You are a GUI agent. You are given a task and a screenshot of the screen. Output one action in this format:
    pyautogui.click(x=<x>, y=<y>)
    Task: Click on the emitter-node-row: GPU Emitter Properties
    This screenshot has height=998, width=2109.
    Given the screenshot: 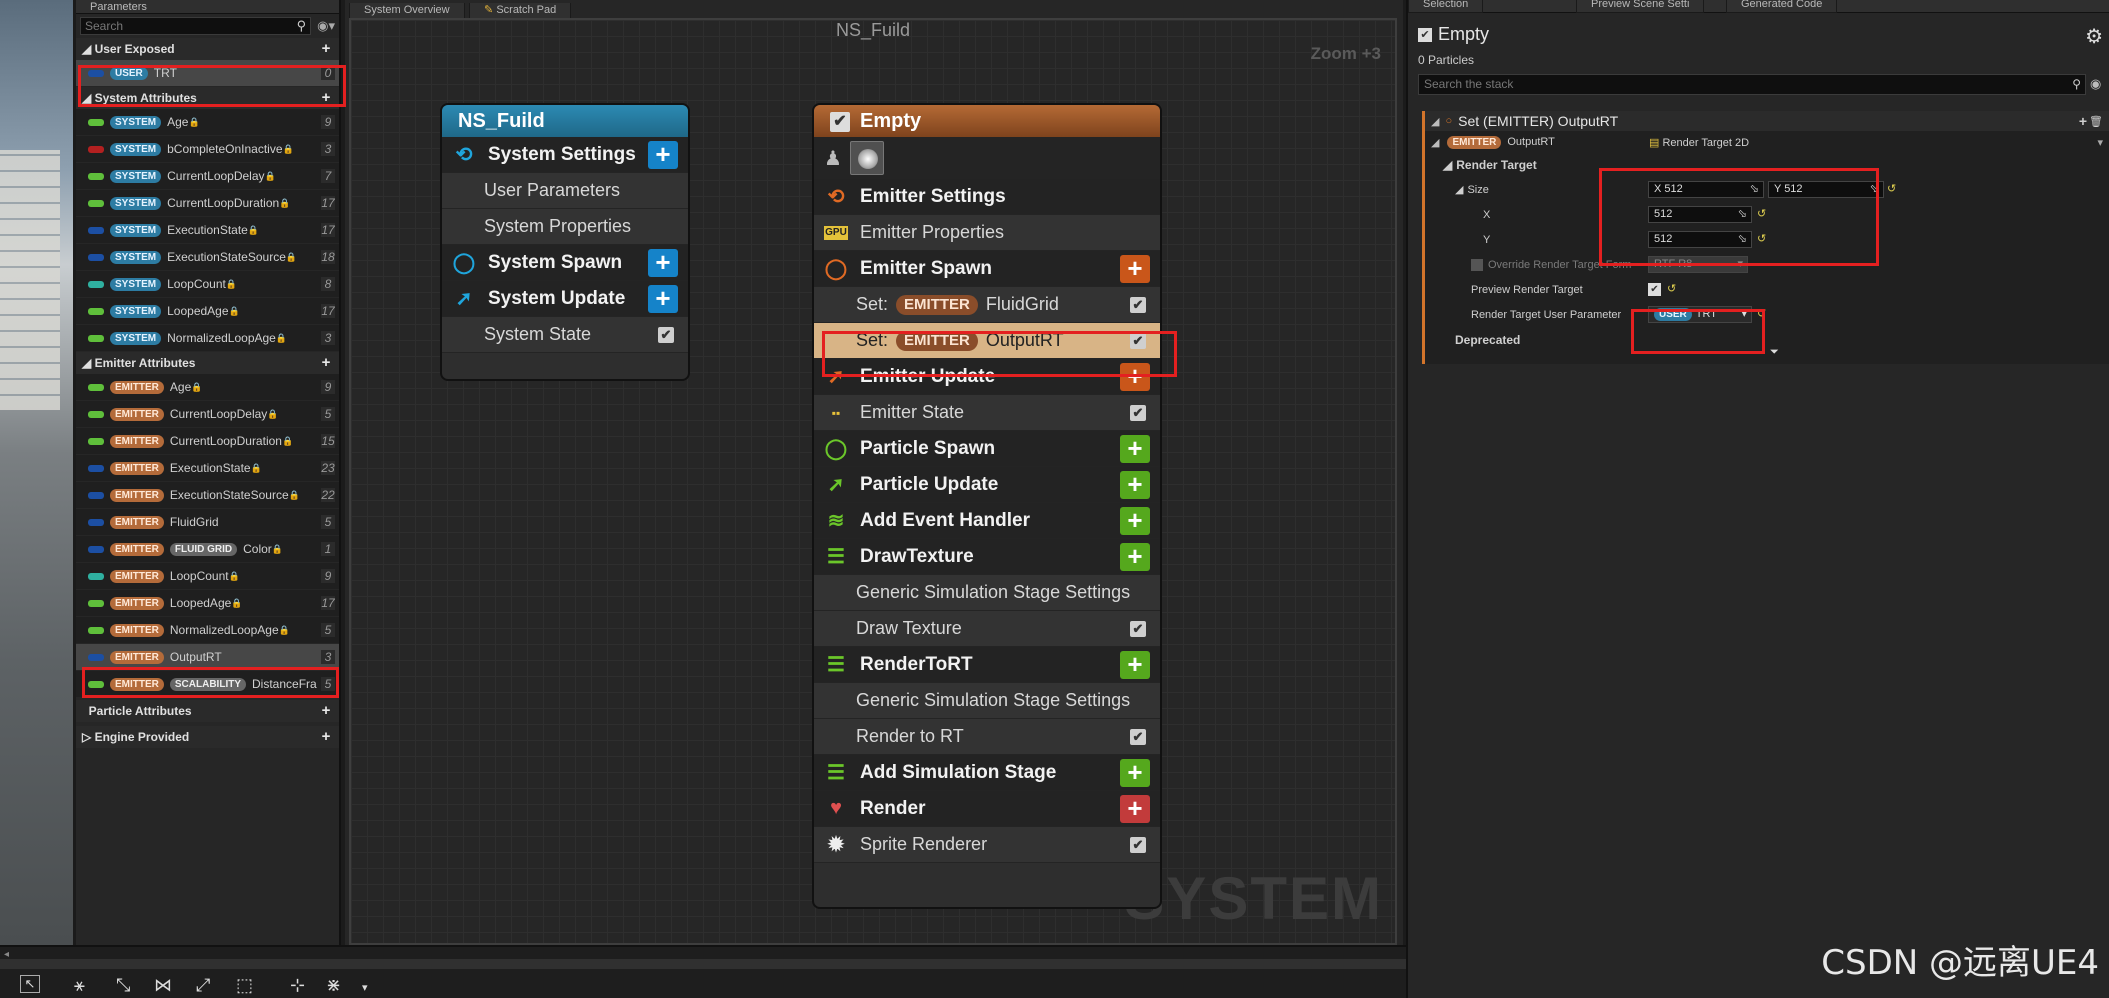 What is the action you would take?
    pyautogui.click(x=987, y=233)
    